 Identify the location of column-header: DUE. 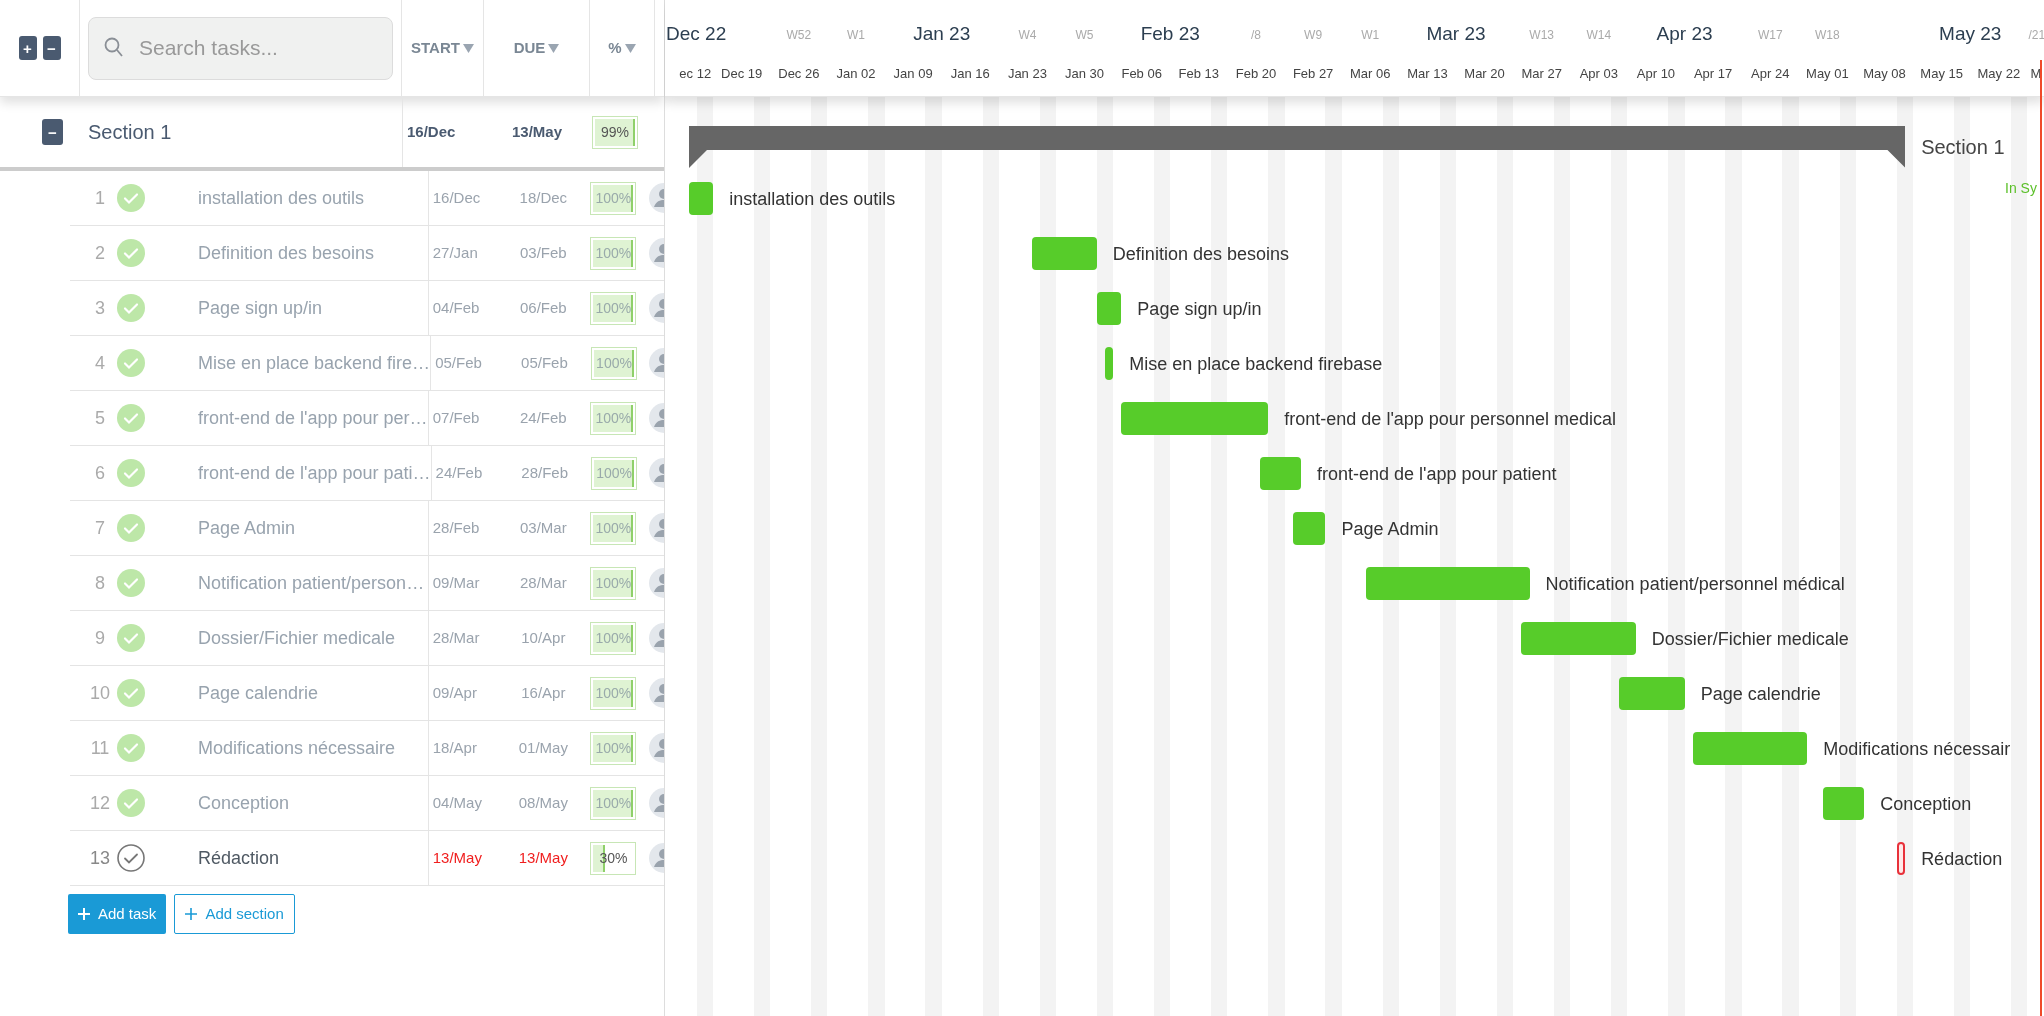
(529, 48).